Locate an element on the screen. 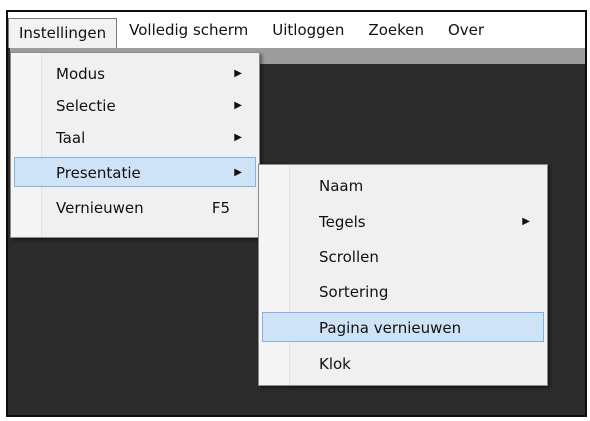  menu-zoeken: Zoeken is located at coordinates (396, 30).